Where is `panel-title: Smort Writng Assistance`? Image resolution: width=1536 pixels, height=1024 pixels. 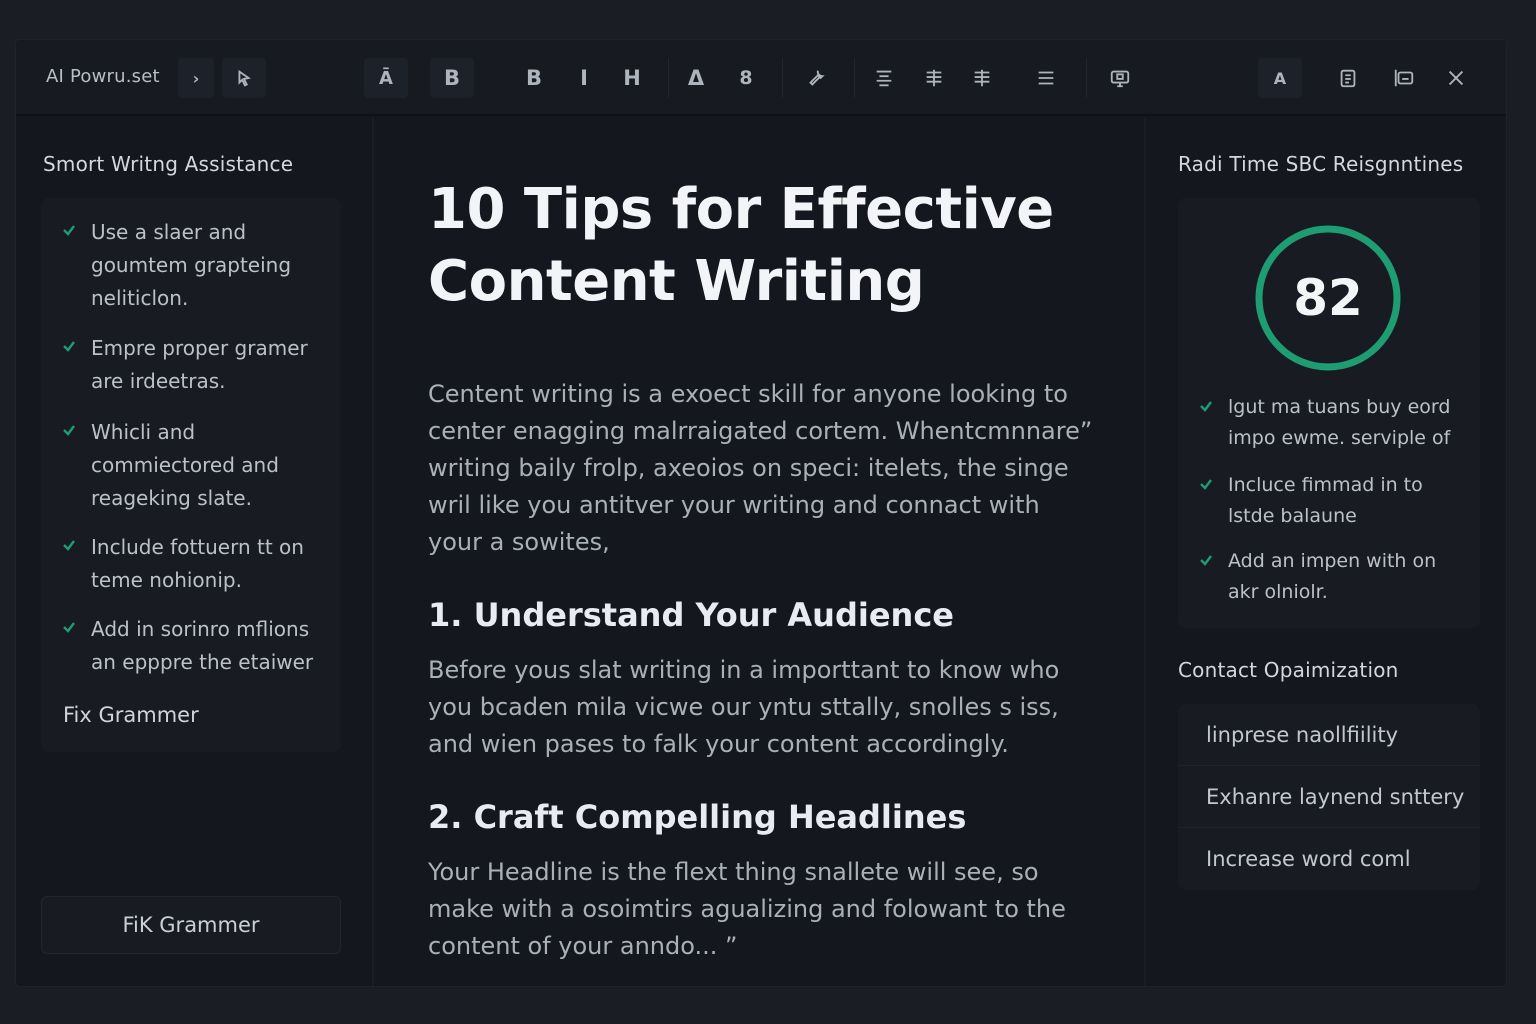 panel-title: Smort Writng Assistance is located at coordinates (168, 164).